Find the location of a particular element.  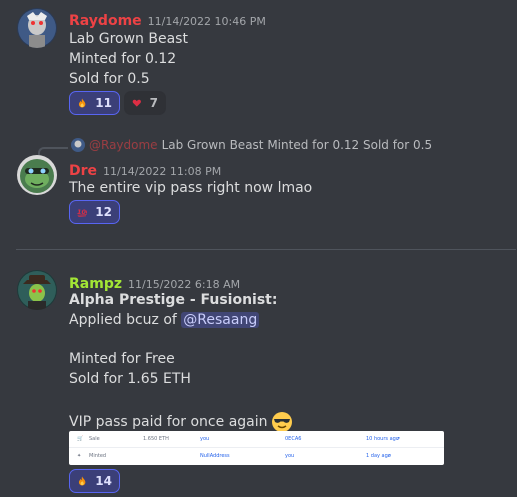

price-cell: 1.650 ETH is located at coordinates (156, 439).